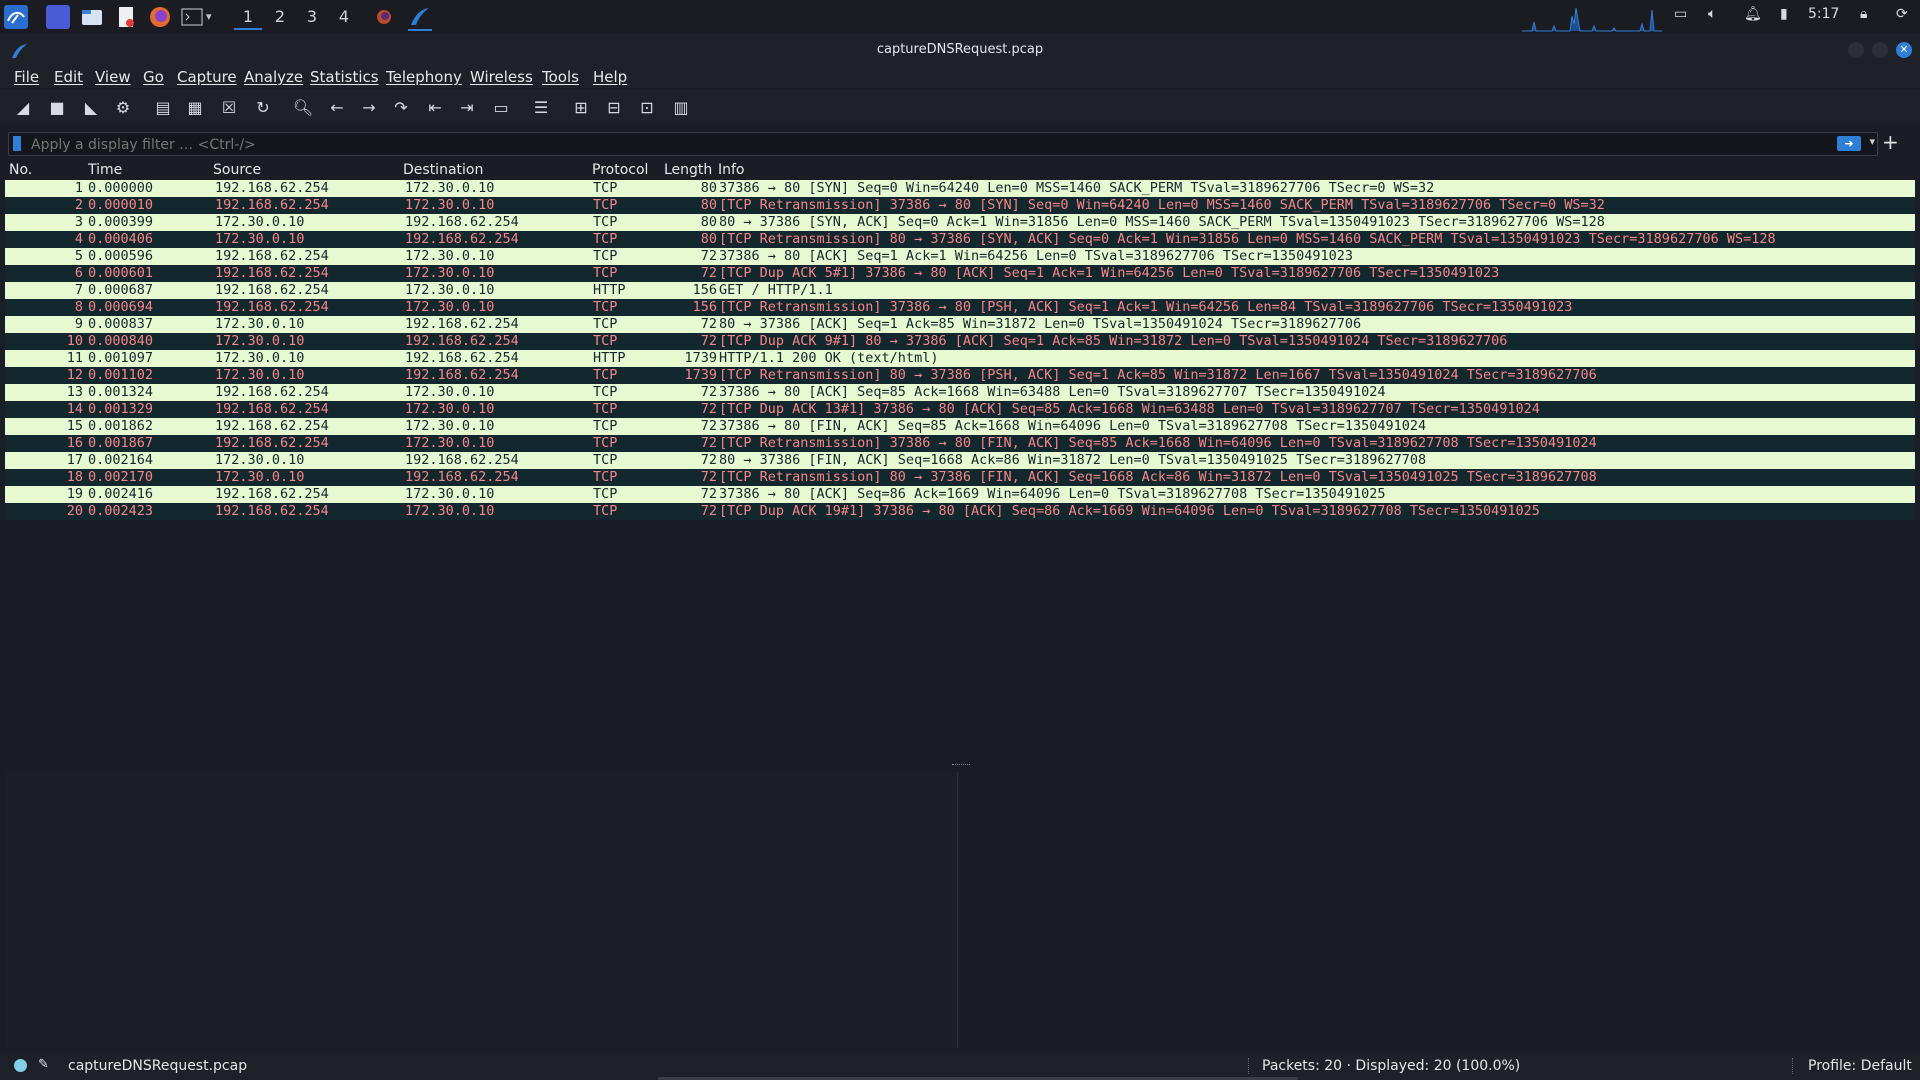 This screenshot has height=1080, width=1920. What do you see at coordinates (17, 143) in the screenshot?
I see `bookmark-icon` at bounding box center [17, 143].